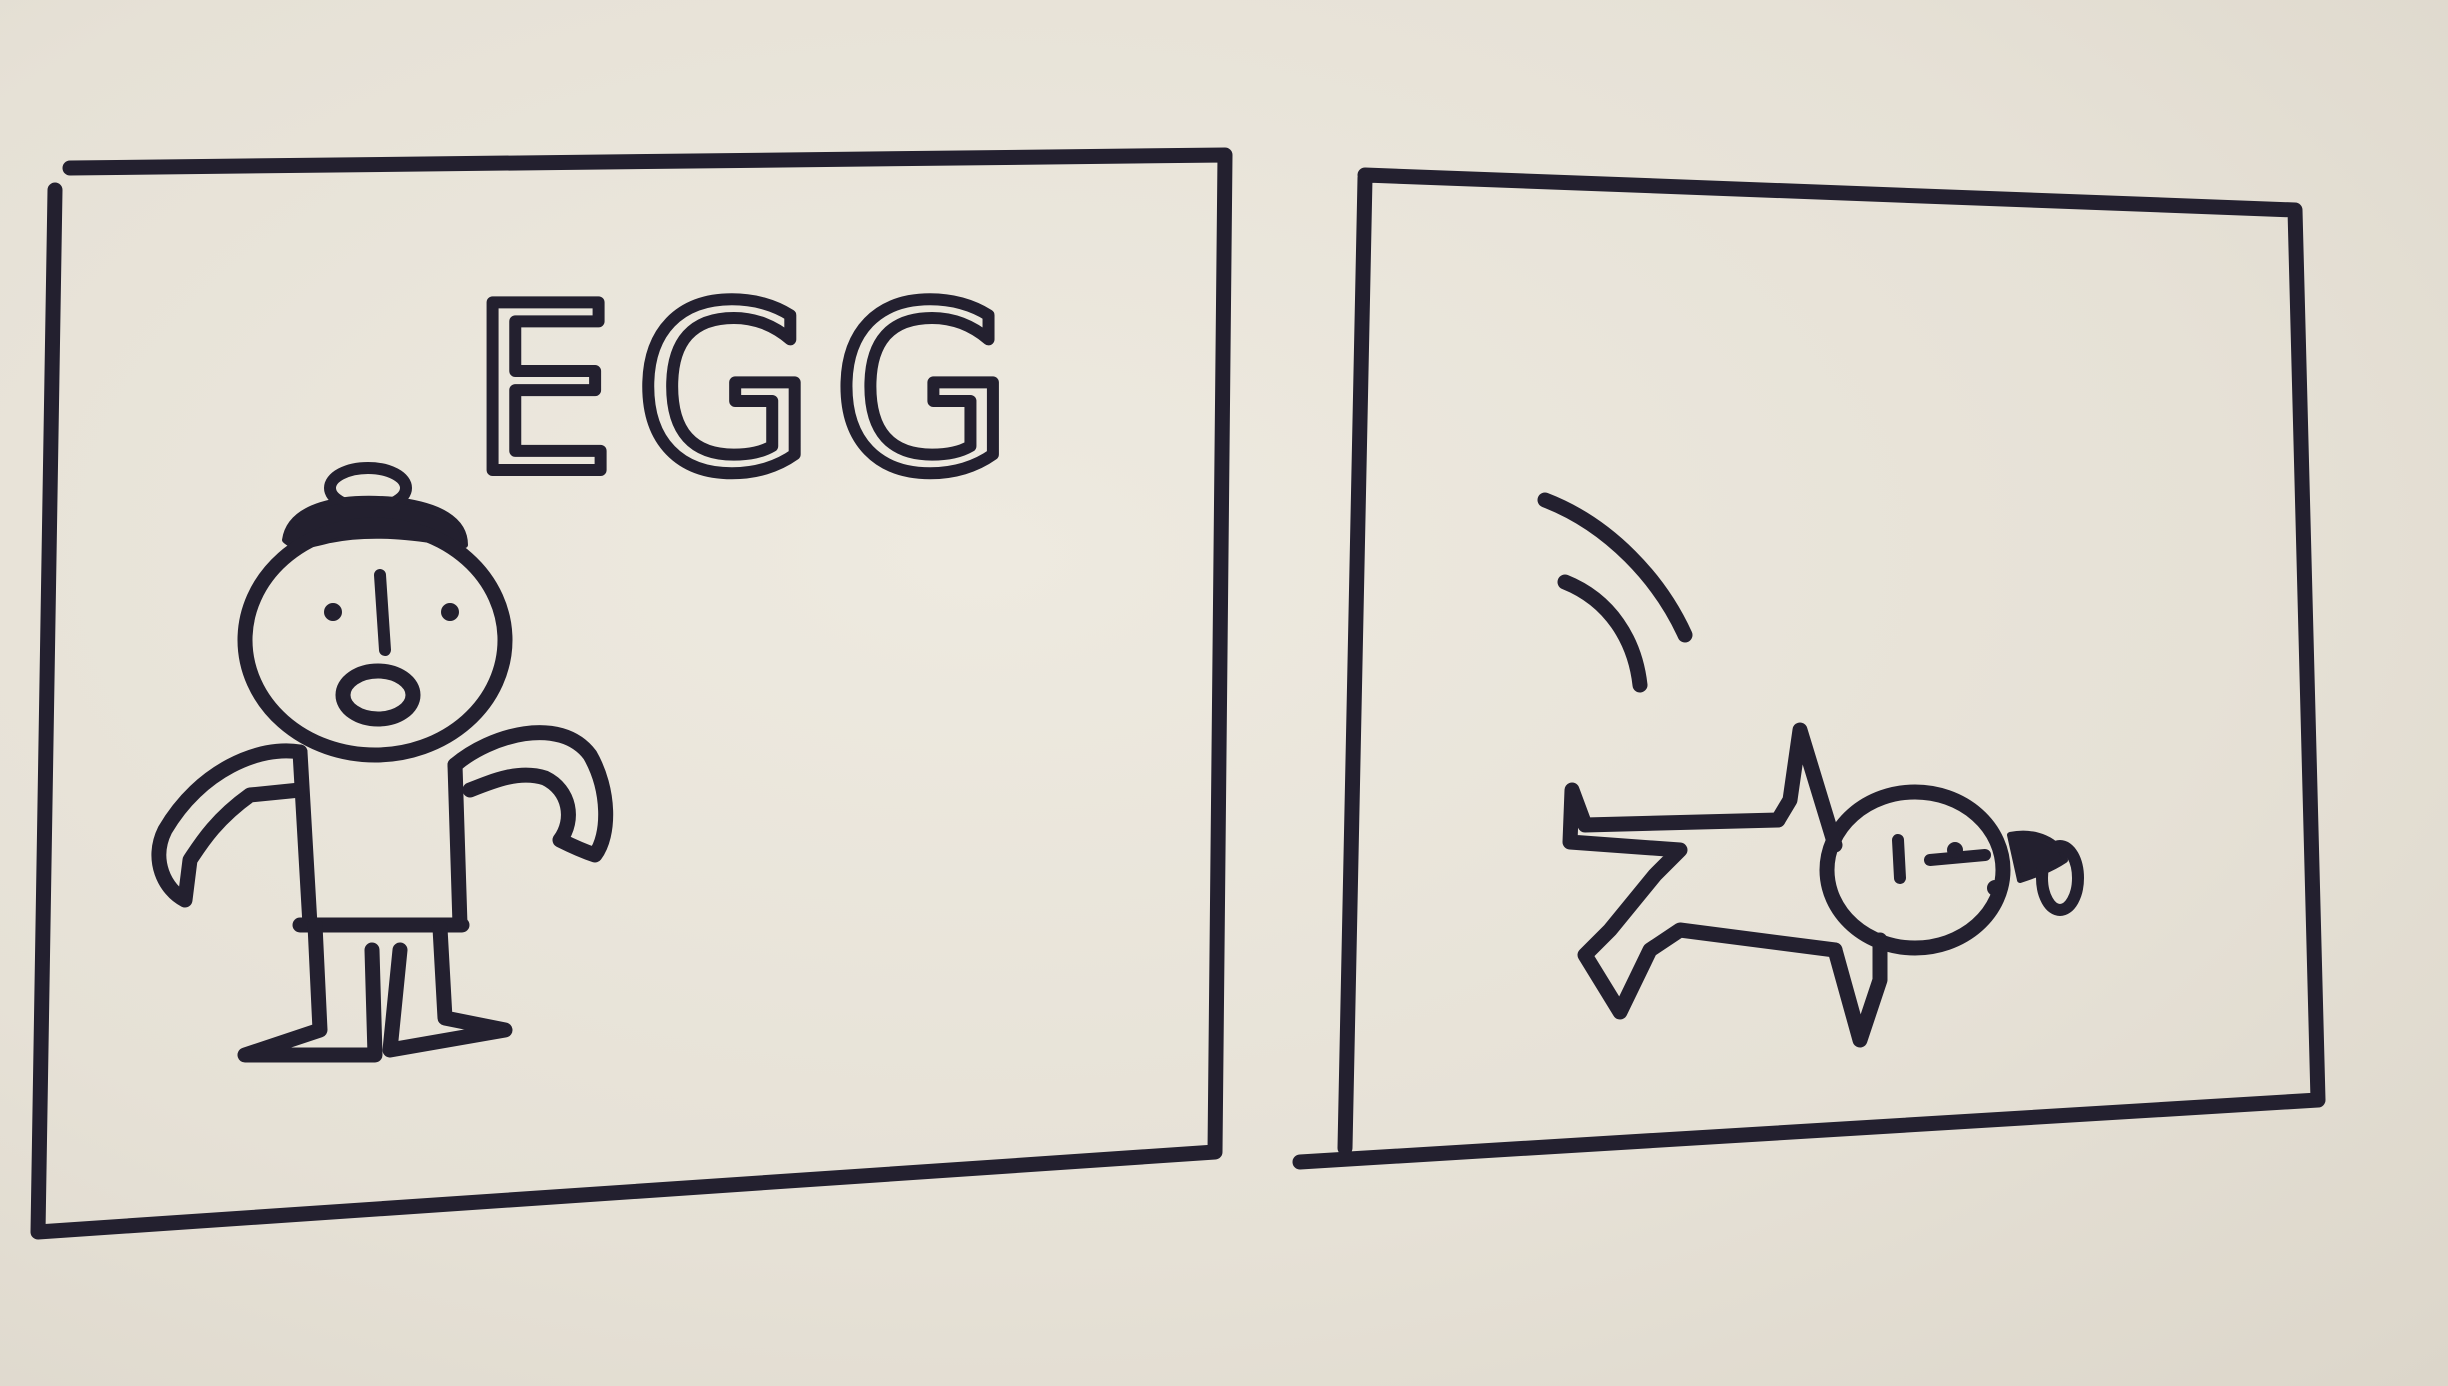 The width and height of the screenshot is (2448, 1386). Describe the element at coordinates (378, 695) in the screenshot. I see `open-mouth` at that location.